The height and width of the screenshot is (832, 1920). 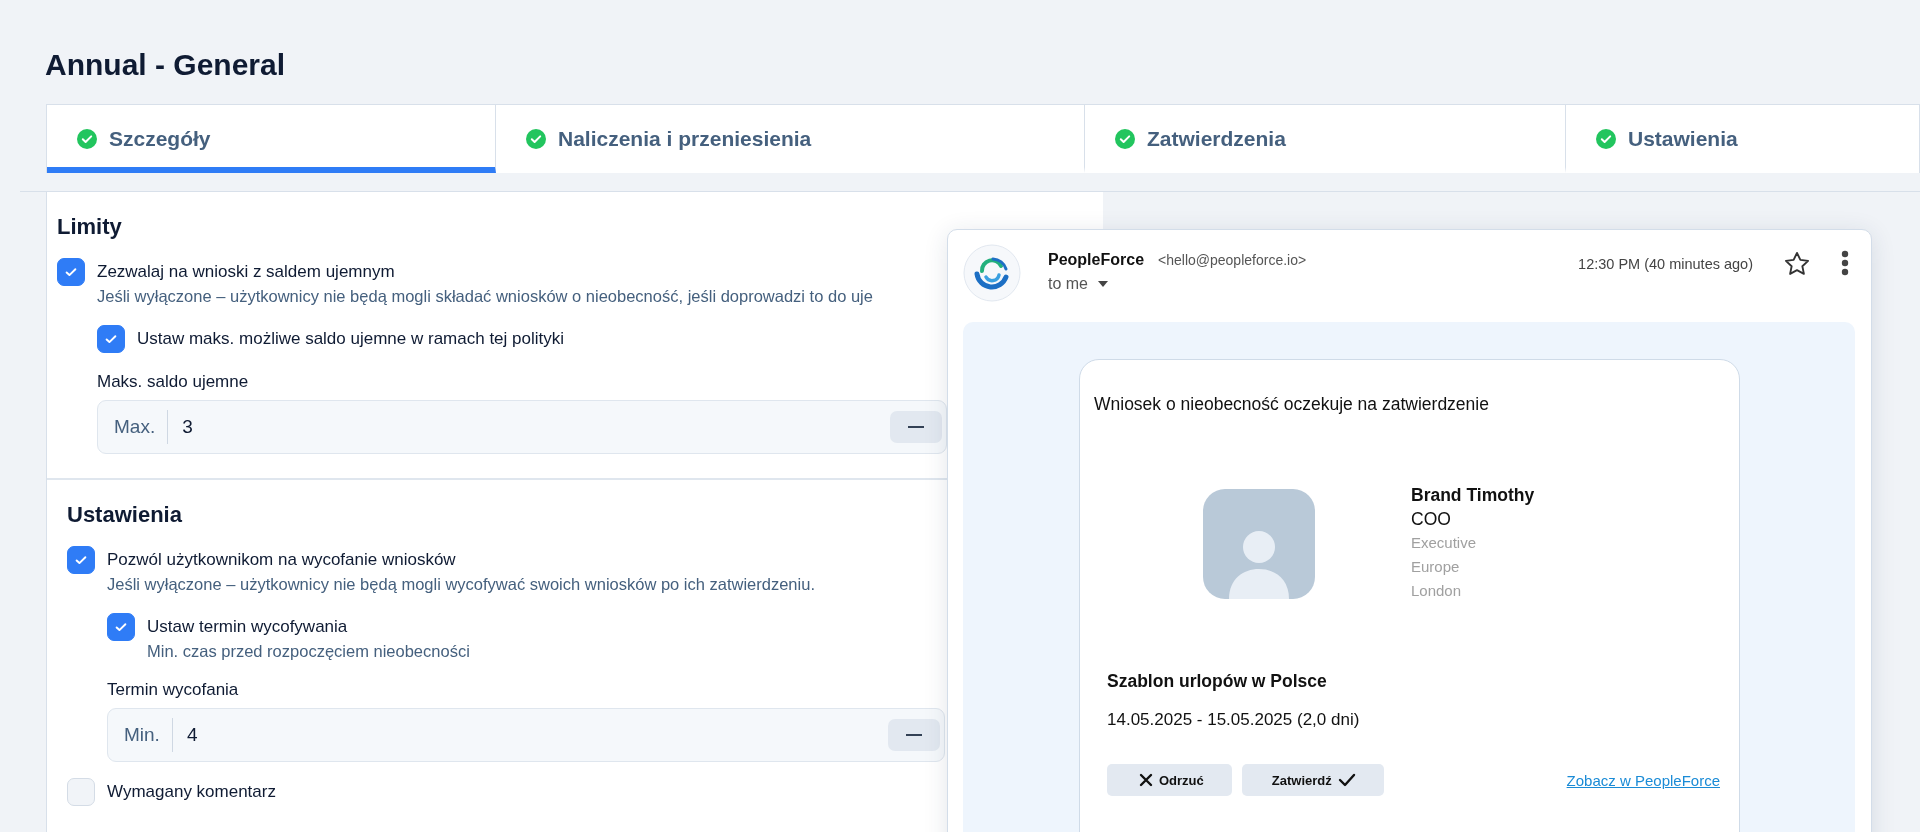 What do you see at coordinates (308, 651) in the screenshot?
I see `option-description: Min. czas przed rozpoczęciem nieobecności` at bounding box center [308, 651].